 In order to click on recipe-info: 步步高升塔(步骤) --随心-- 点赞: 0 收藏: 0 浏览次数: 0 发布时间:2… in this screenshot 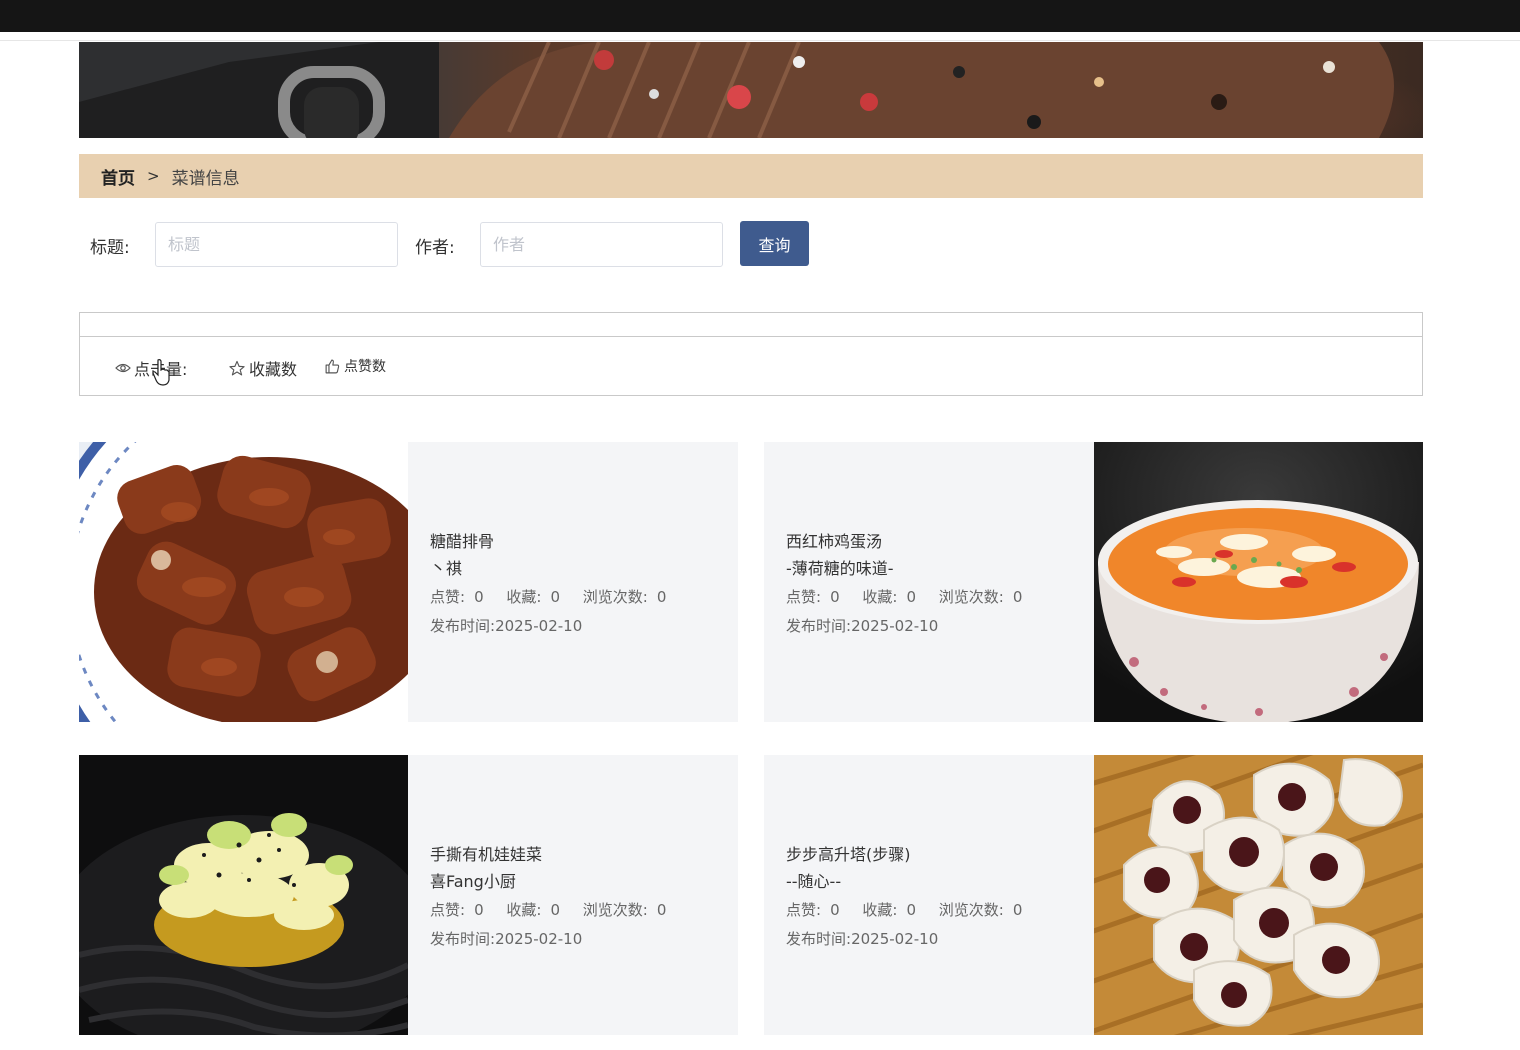, I will do `click(929, 895)`.